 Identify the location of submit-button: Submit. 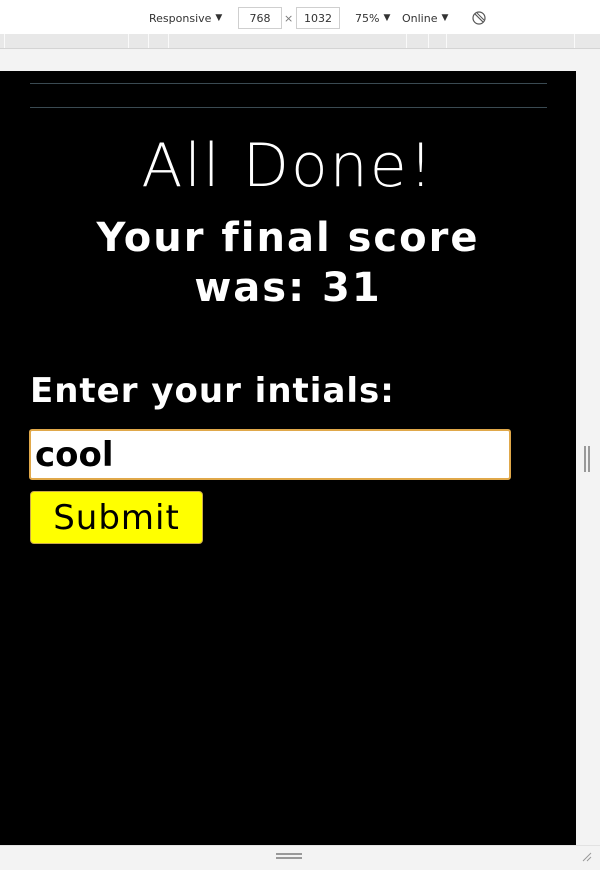
(116, 517).